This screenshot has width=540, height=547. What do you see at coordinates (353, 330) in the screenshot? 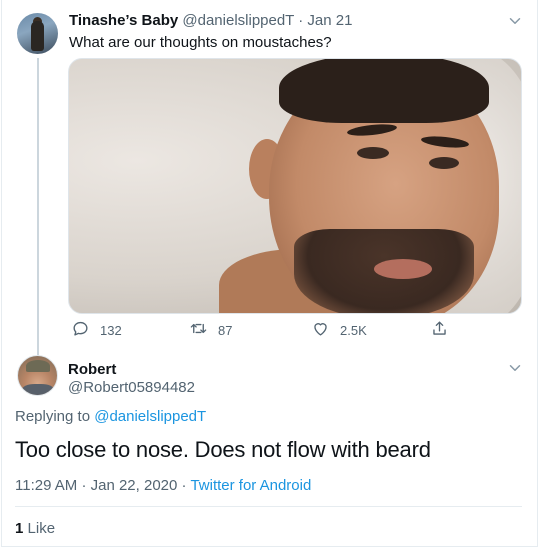
I see `like-count: 2.5K` at bounding box center [353, 330].